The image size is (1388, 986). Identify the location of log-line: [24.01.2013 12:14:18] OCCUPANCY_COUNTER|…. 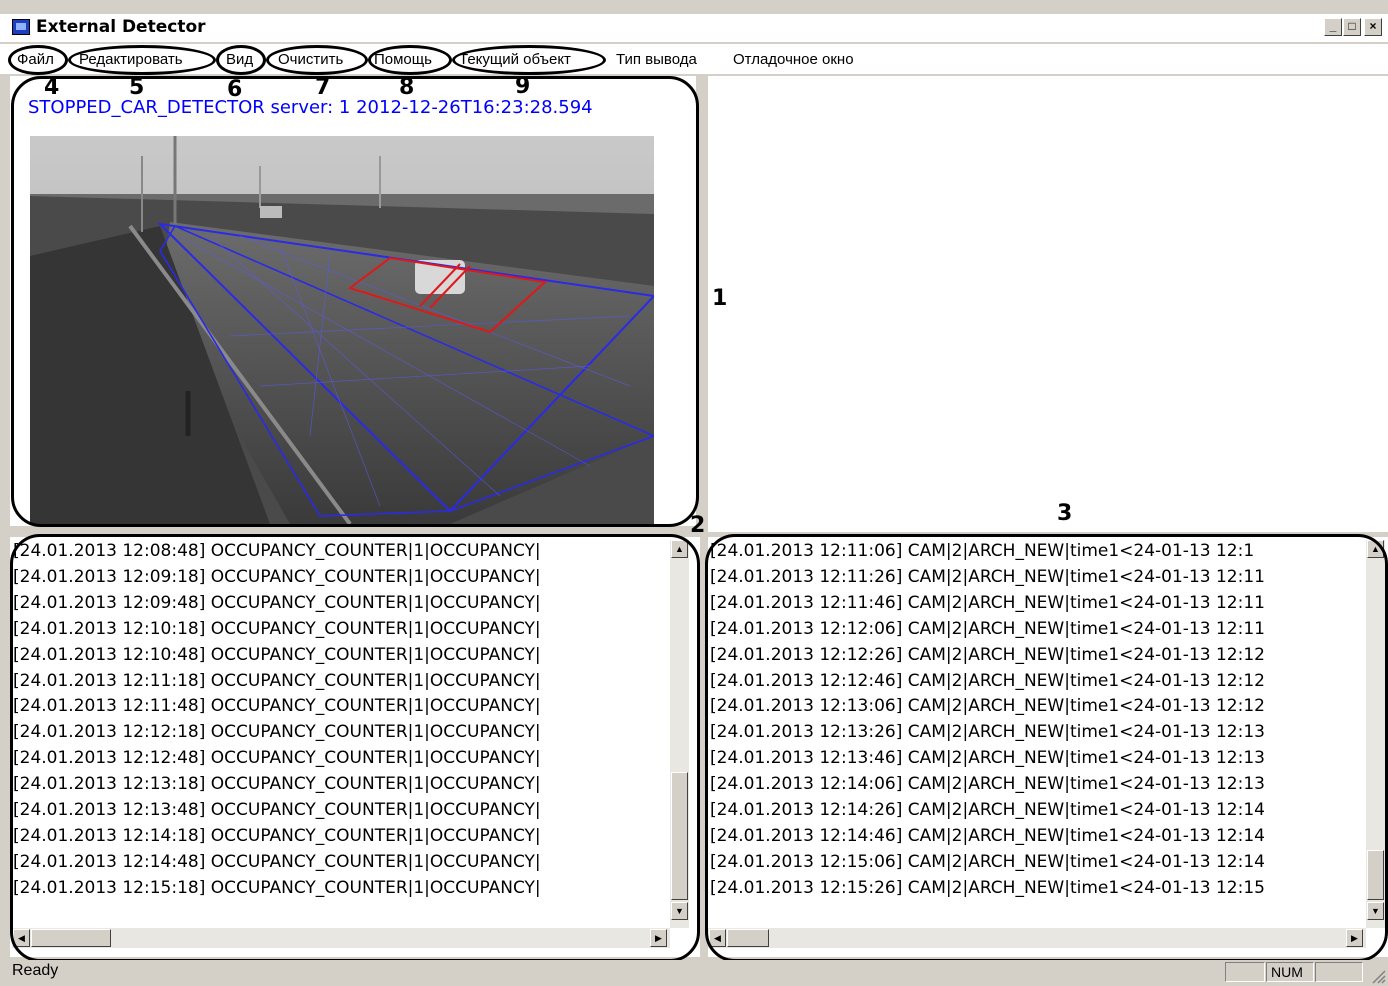
(277, 835).